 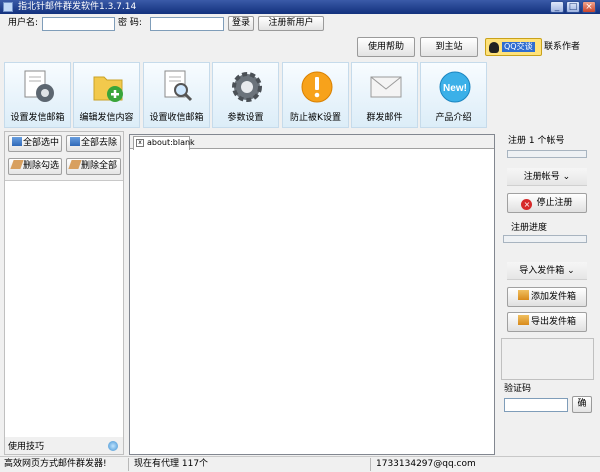 What do you see at coordinates (55, 464) in the screenshot?
I see `status-slogan: 高效网页方式邮件群发器!` at bounding box center [55, 464].